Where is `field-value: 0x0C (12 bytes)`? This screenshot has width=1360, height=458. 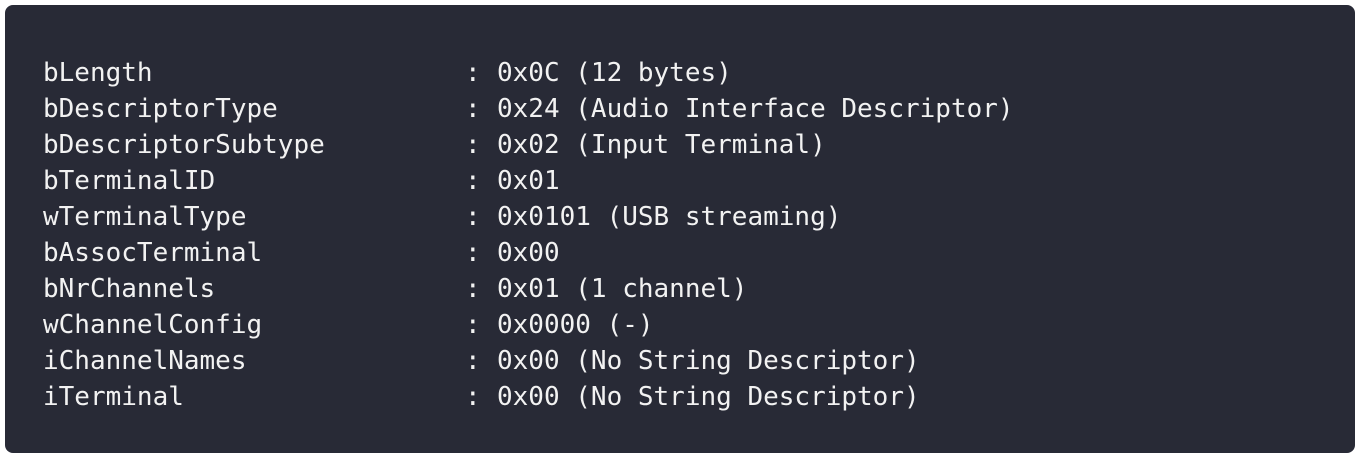 field-value: 0x0C (12 bytes) is located at coordinates (614, 73).